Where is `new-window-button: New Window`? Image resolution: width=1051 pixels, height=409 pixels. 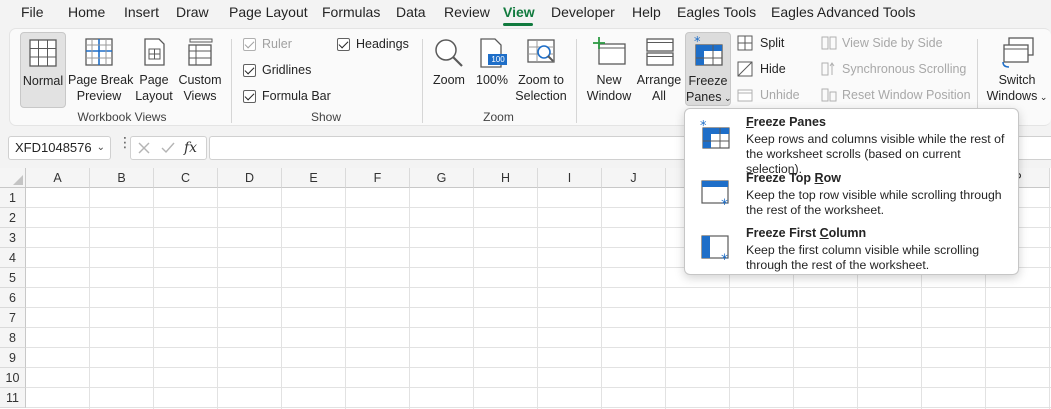
new-window-button: New Window is located at coordinates (609, 70).